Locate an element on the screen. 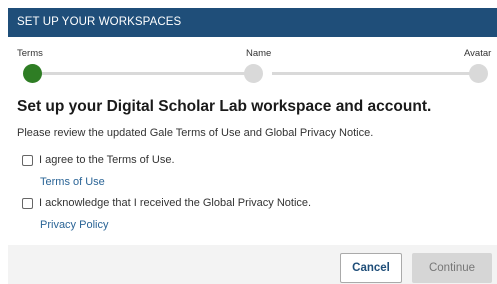 The height and width of the screenshot is (284, 497). step-dot-terms is located at coordinates (32, 73).